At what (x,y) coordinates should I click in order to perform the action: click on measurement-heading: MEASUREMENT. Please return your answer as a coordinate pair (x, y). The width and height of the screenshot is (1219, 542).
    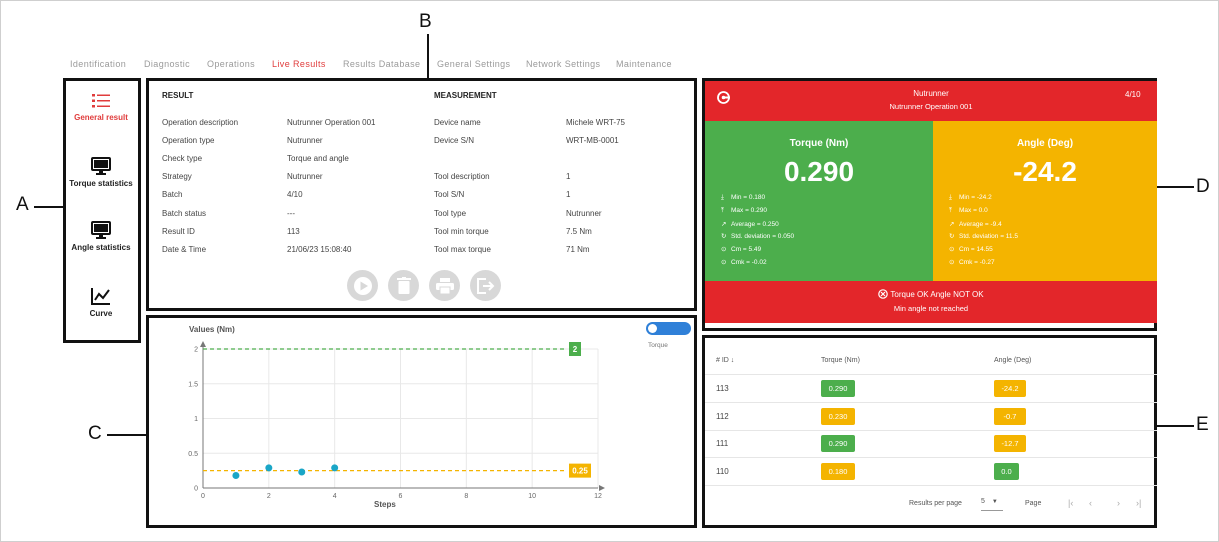
    Looking at the image, I should click on (465, 95).